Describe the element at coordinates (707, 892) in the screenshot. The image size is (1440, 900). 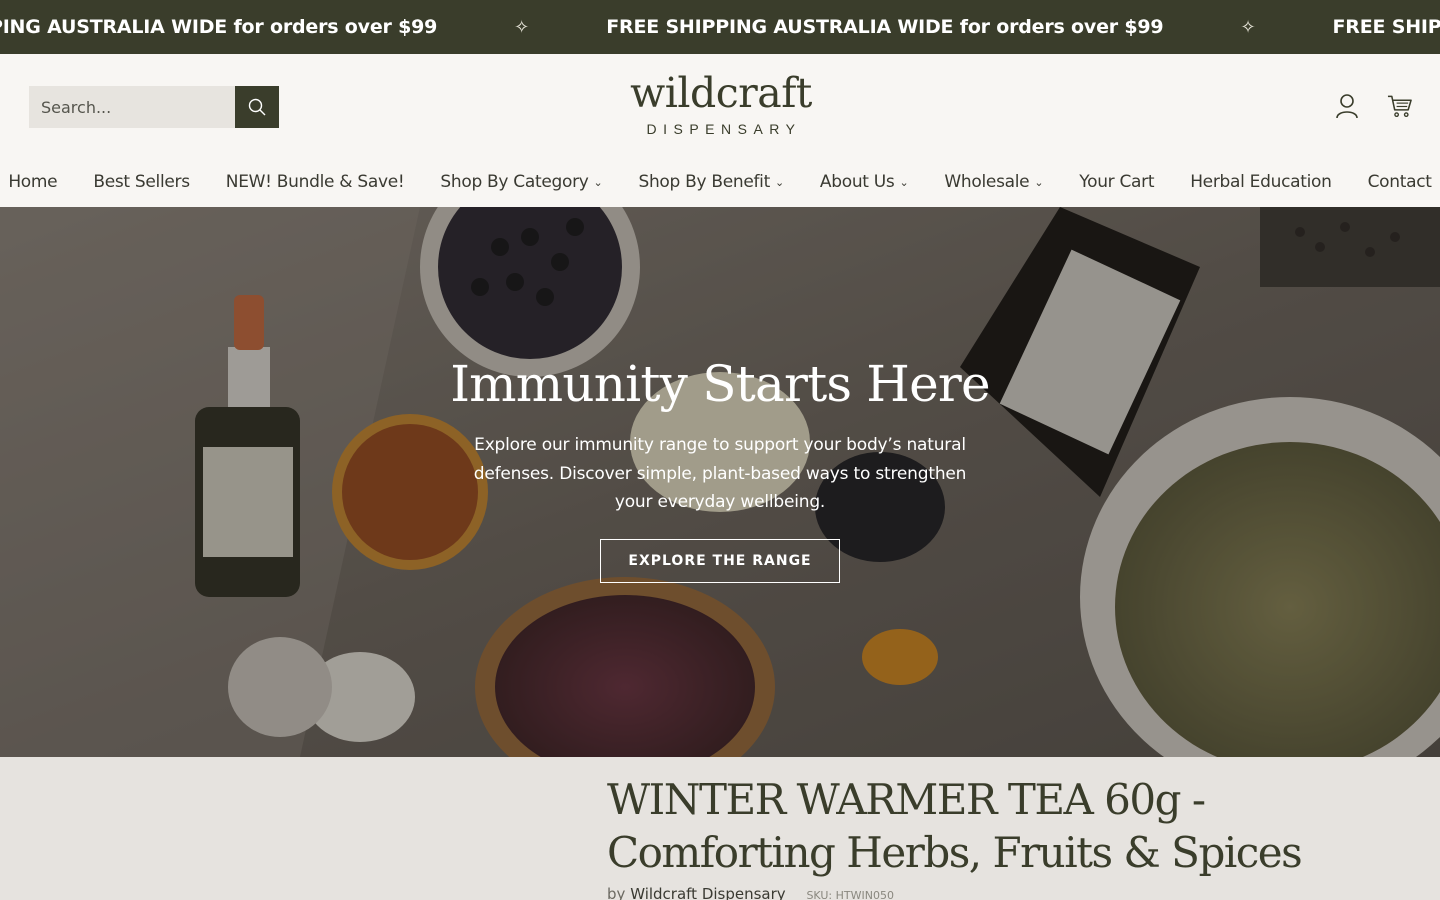
I see `vendor-link: Wildcraft Dispensary` at that location.